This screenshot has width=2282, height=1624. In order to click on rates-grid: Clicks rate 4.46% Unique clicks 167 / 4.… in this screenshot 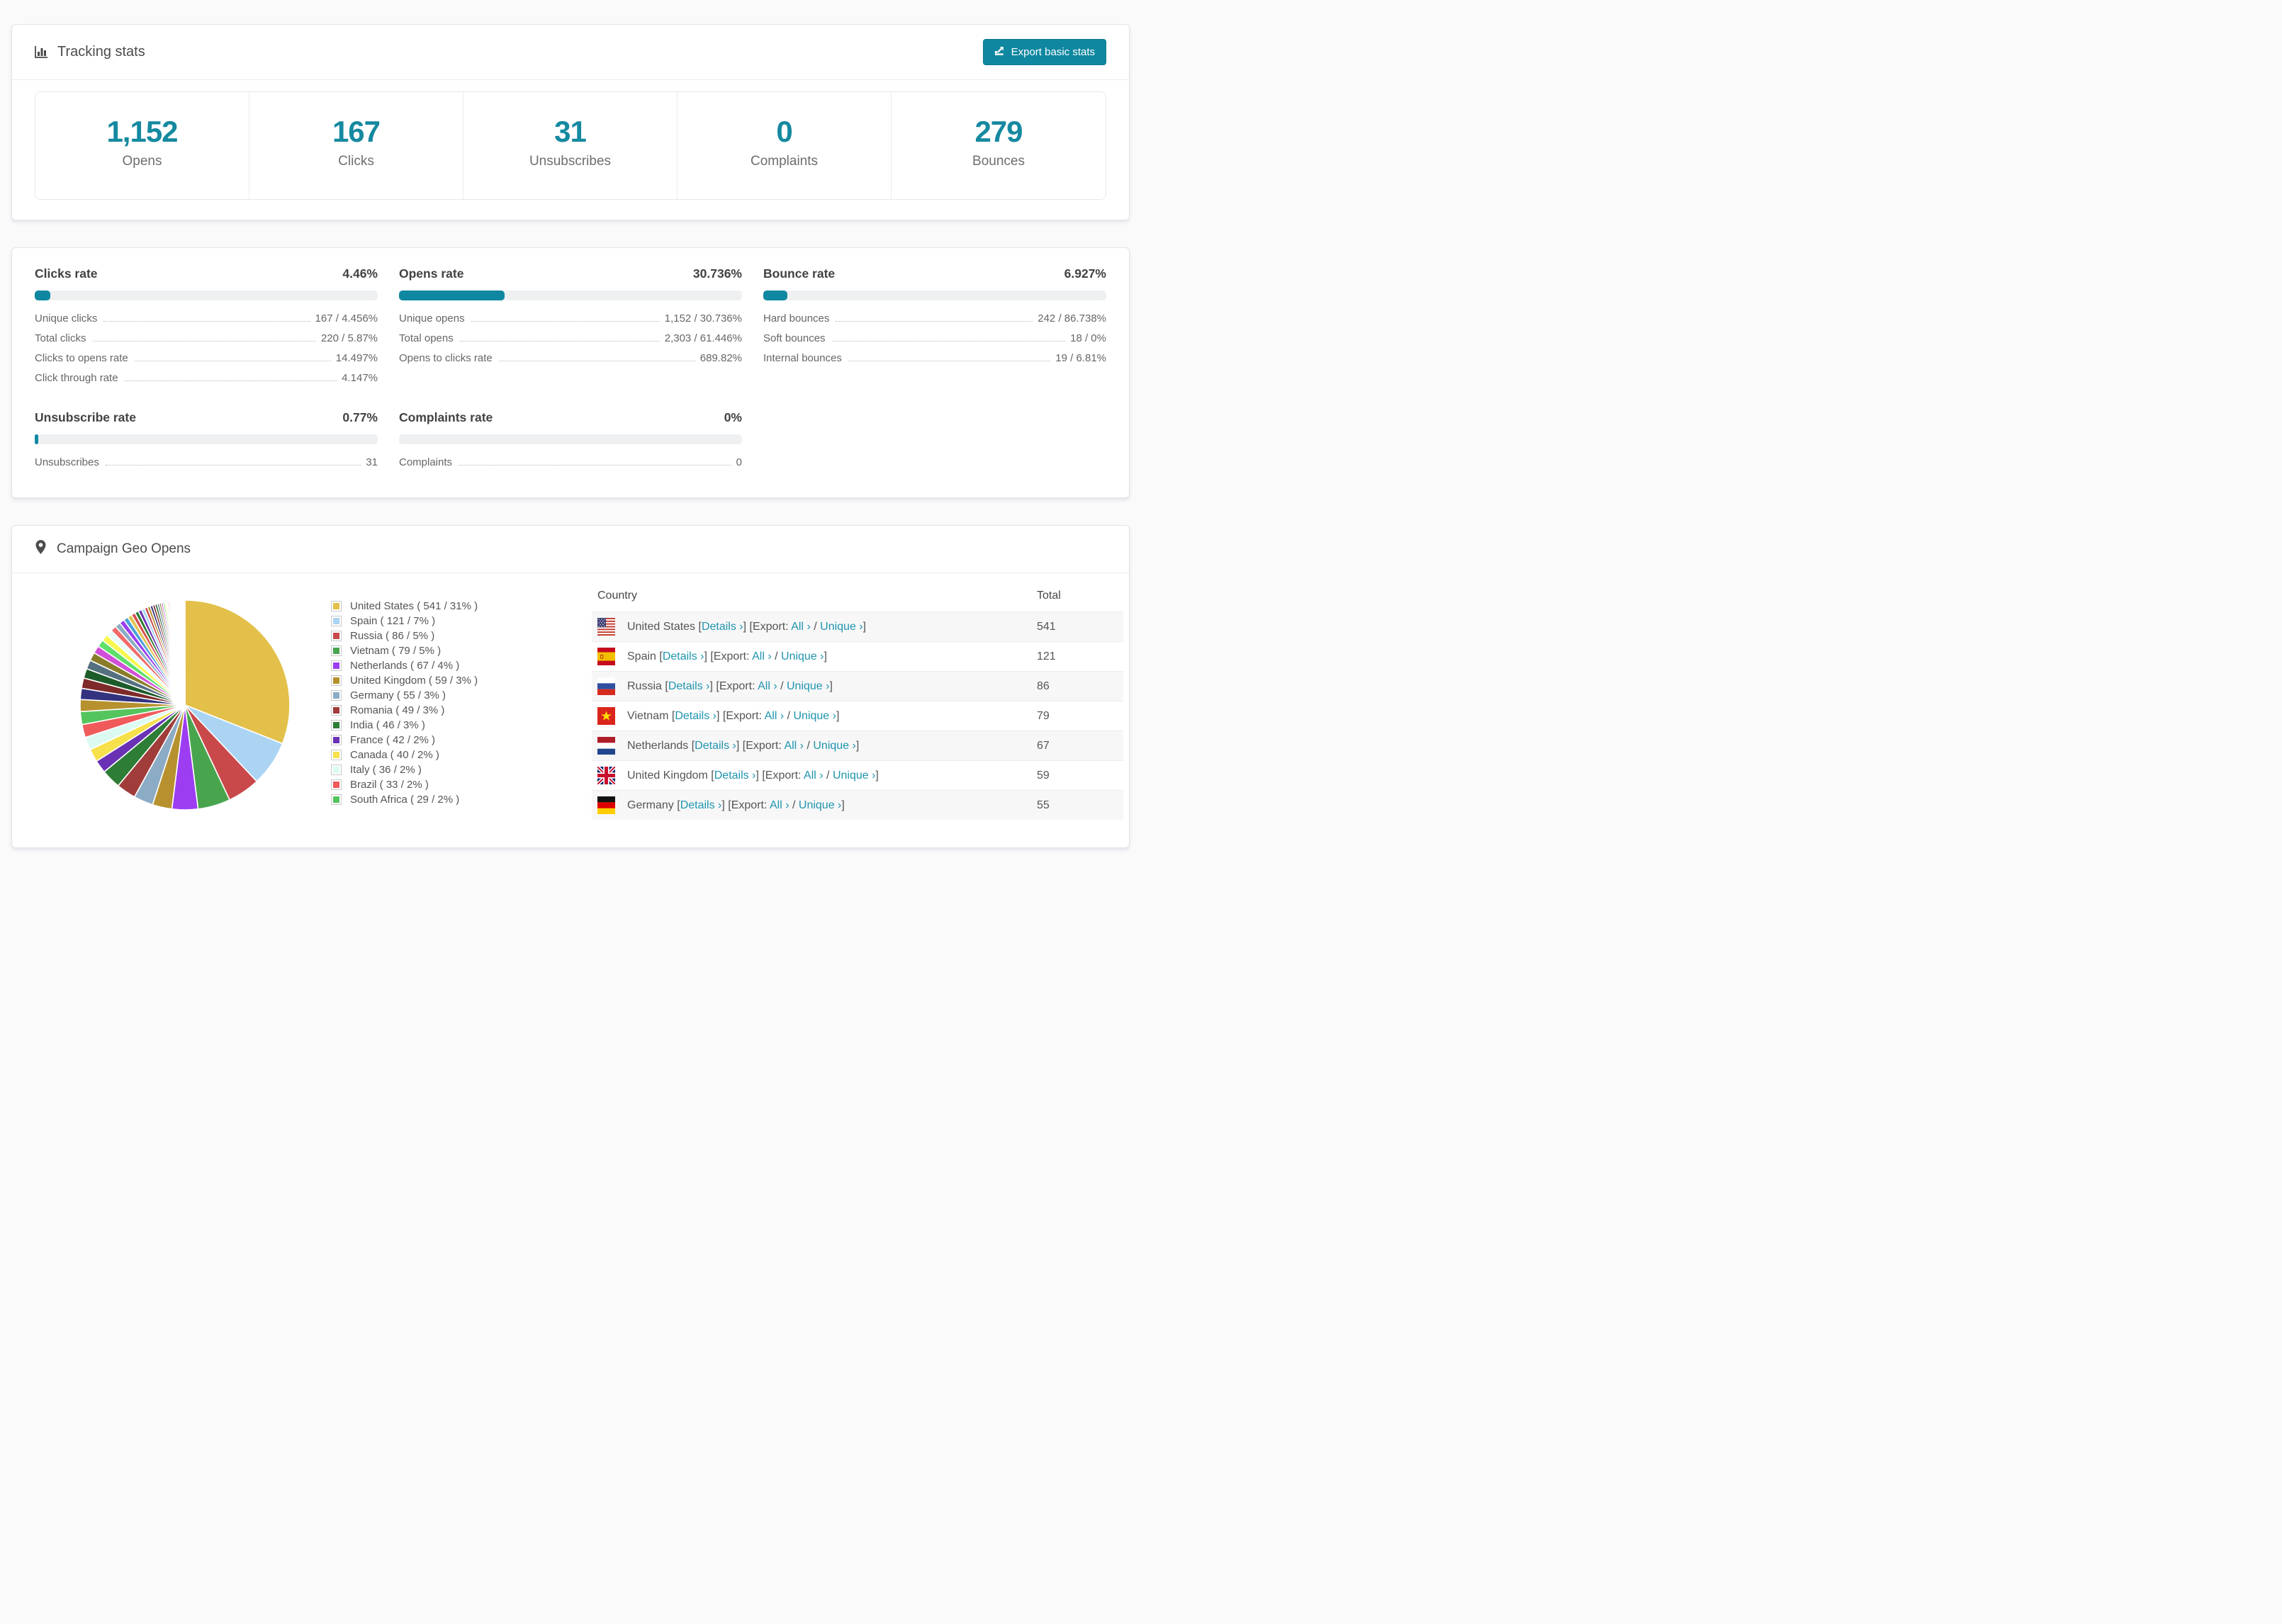, I will do `click(570, 371)`.